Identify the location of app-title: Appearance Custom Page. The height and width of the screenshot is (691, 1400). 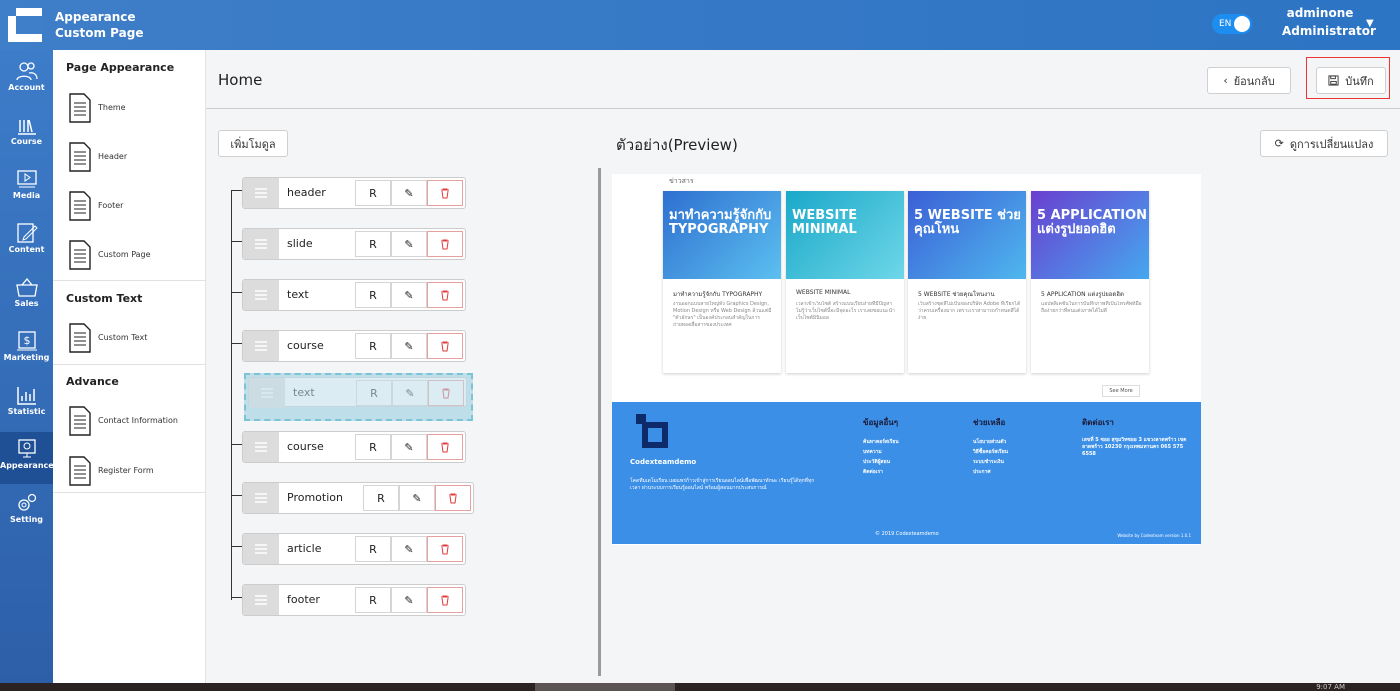
(99, 25).